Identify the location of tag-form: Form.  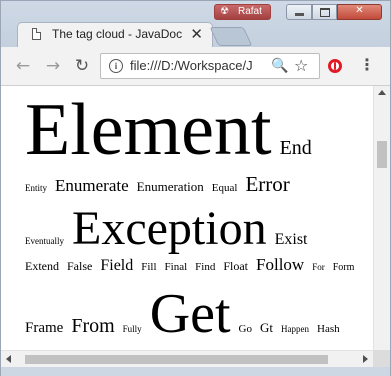
(343, 267).